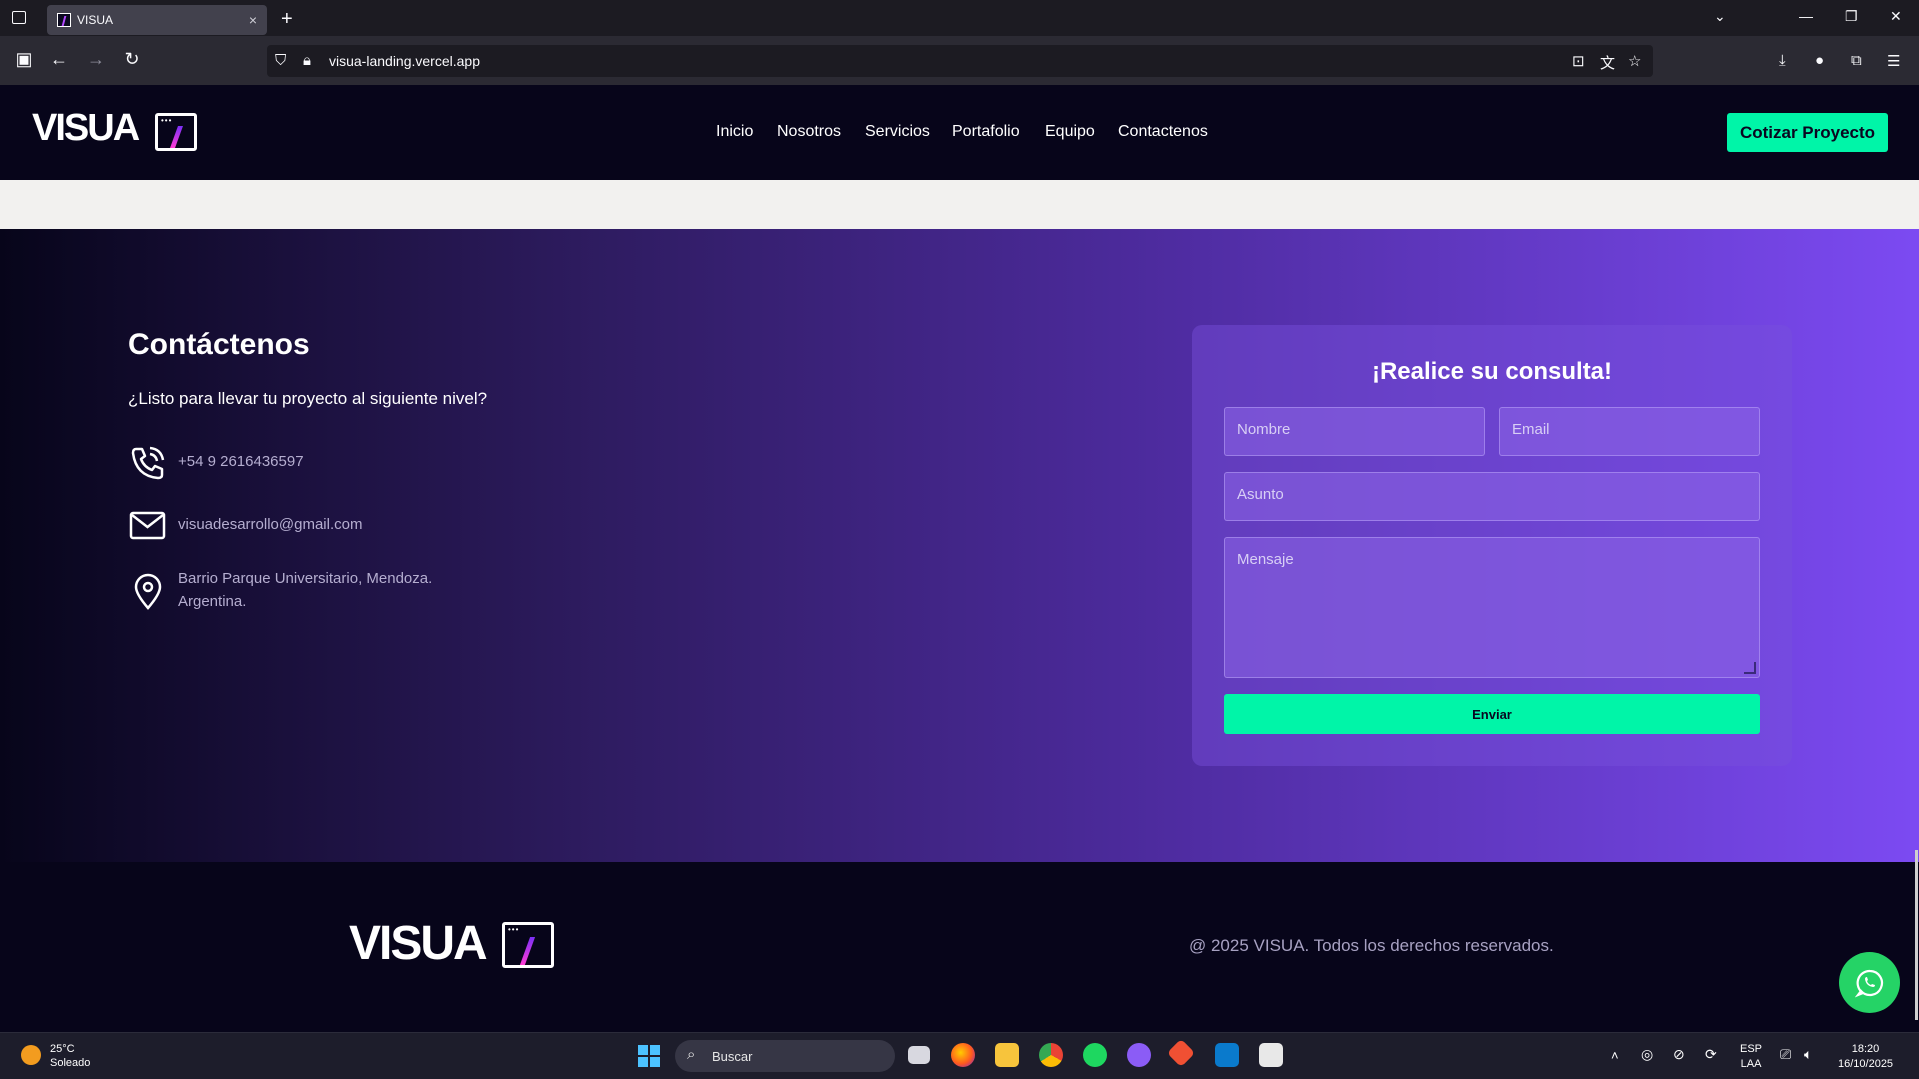 This screenshot has height=1079, width=1919. What do you see at coordinates (691, 1054) in the screenshot?
I see `search-icon: ⌕` at bounding box center [691, 1054].